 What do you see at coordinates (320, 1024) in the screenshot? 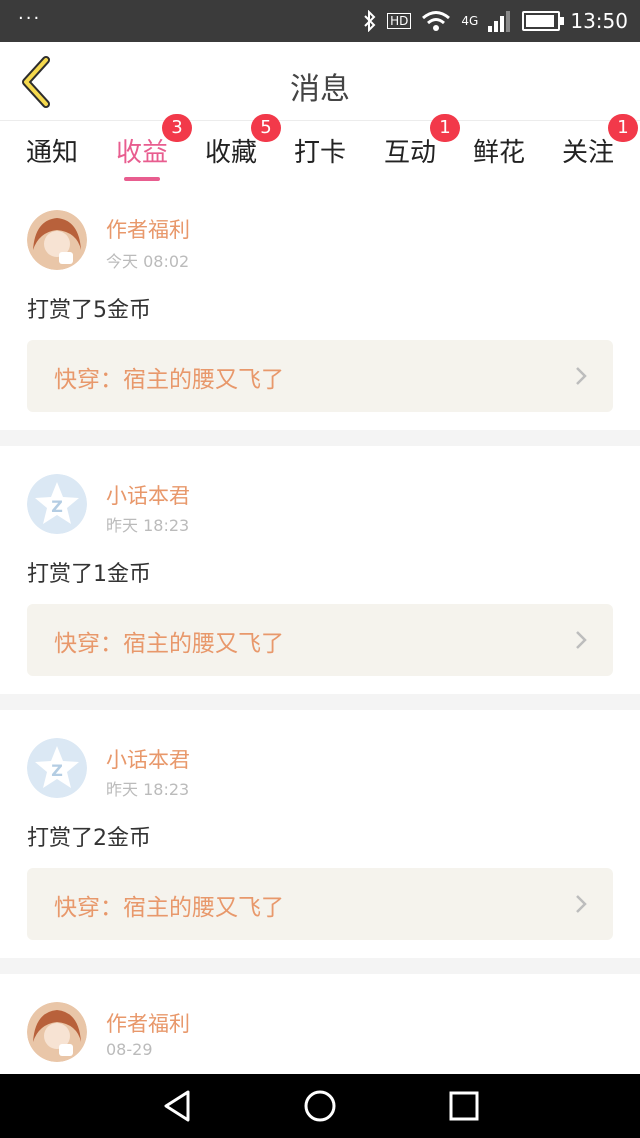
I see `message-card: 作者福利 08-29` at bounding box center [320, 1024].